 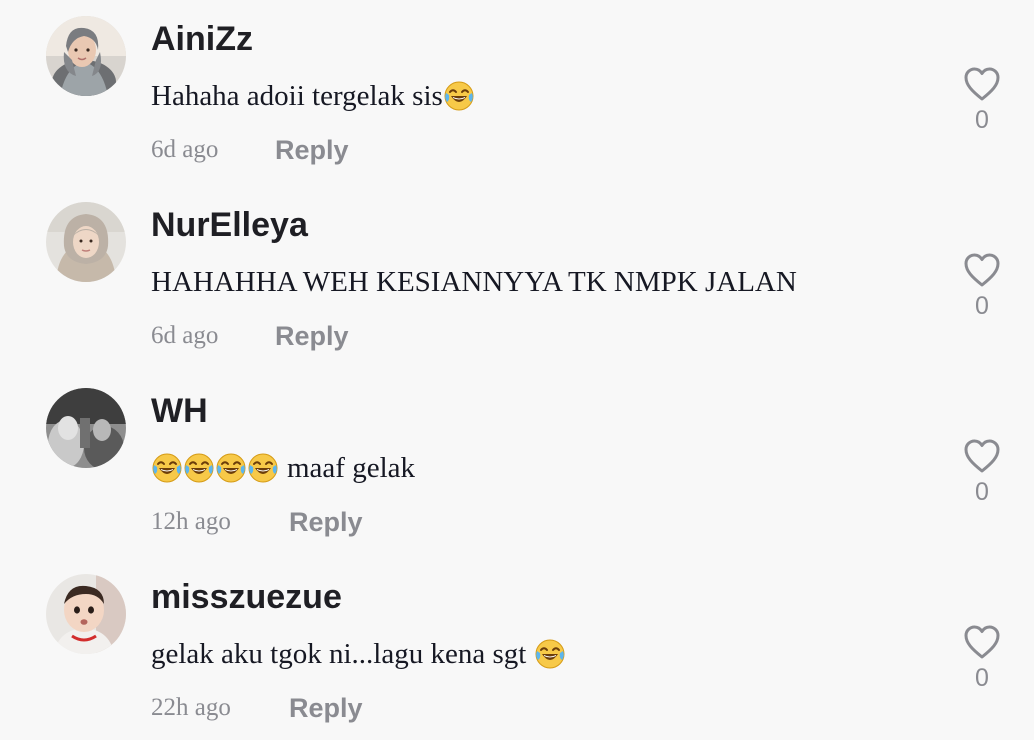 I want to click on username: AiniZz, so click(x=202, y=39).